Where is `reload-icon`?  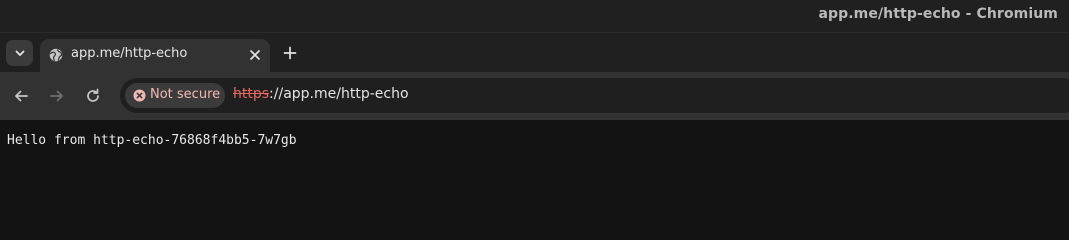 reload-icon is located at coordinates (93, 96).